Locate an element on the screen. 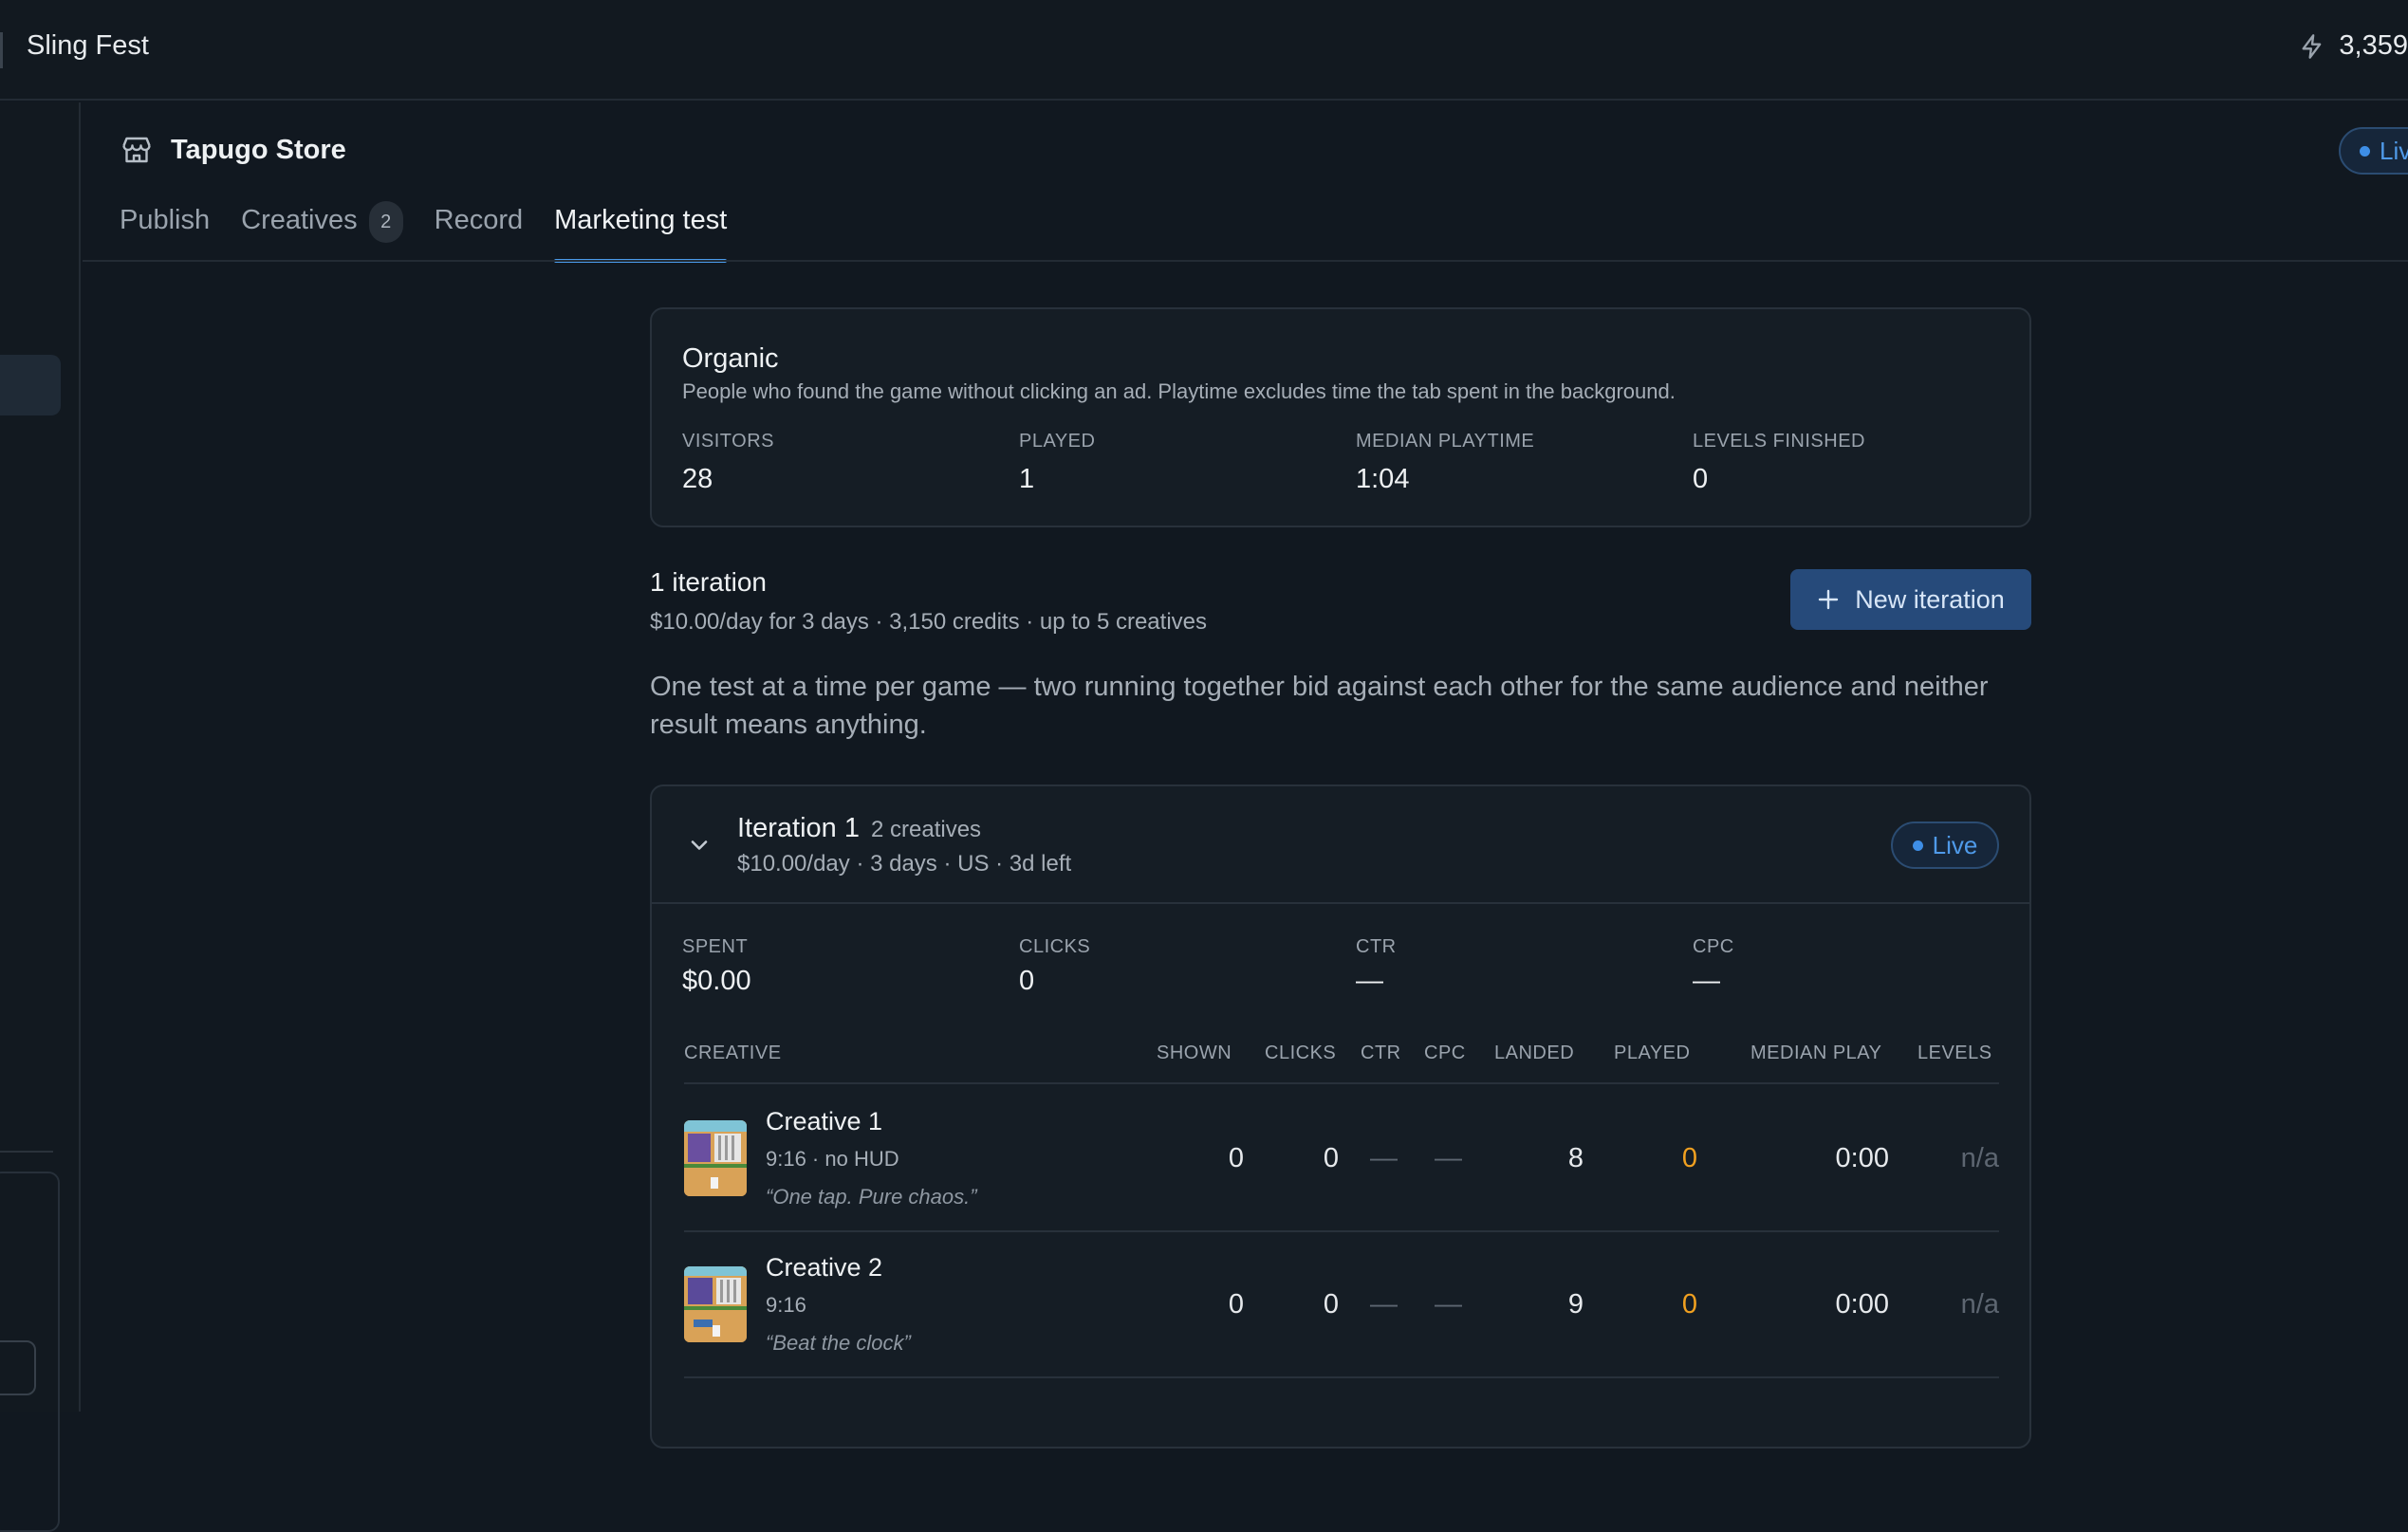 Image resolution: width=2408 pixels, height=1532 pixels. stat-label: PLAYED is located at coordinates (1057, 441).